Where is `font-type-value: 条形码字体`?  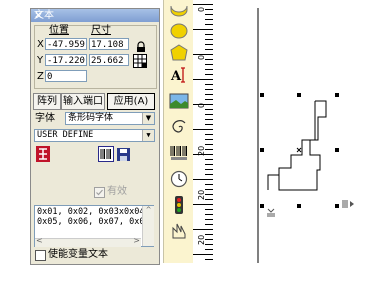 font-type-value: 条形码字体 is located at coordinates (91, 118).